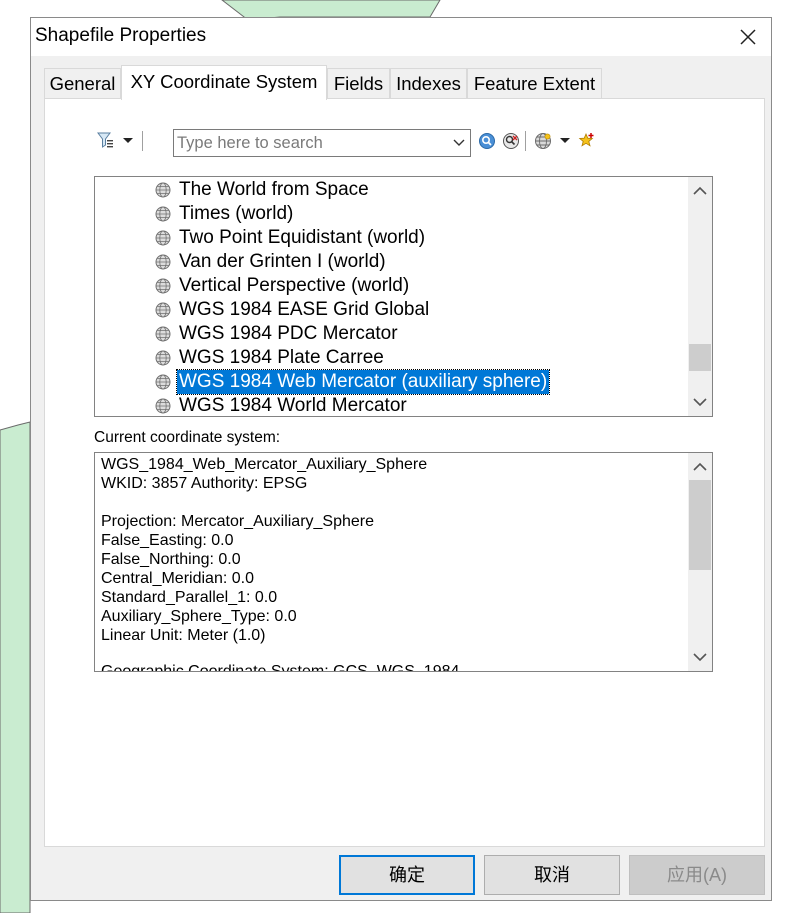  What do you see at coordinates (310, 143) in the screenshot?
I see `search-input` at bounding box center [310, 143].